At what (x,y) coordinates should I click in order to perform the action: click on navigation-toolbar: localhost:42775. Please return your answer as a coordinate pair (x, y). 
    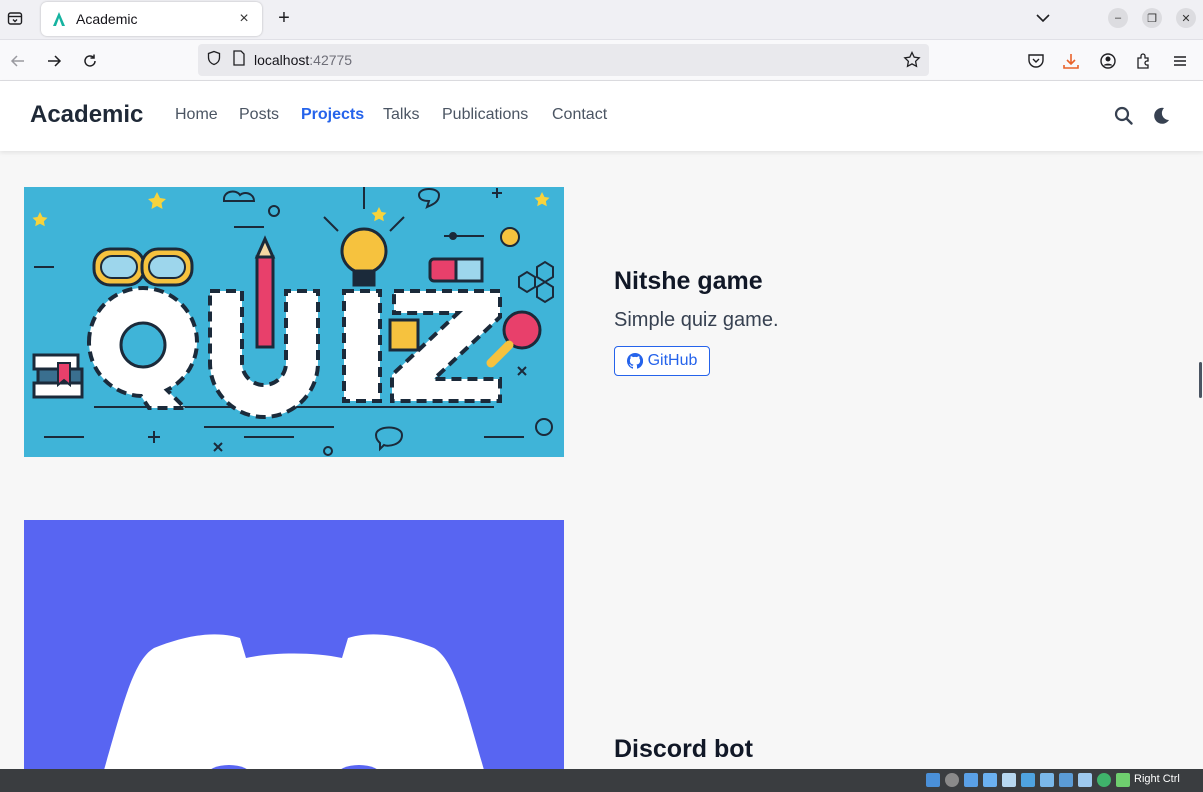
    Looking at the image, I should click on (601, 60).